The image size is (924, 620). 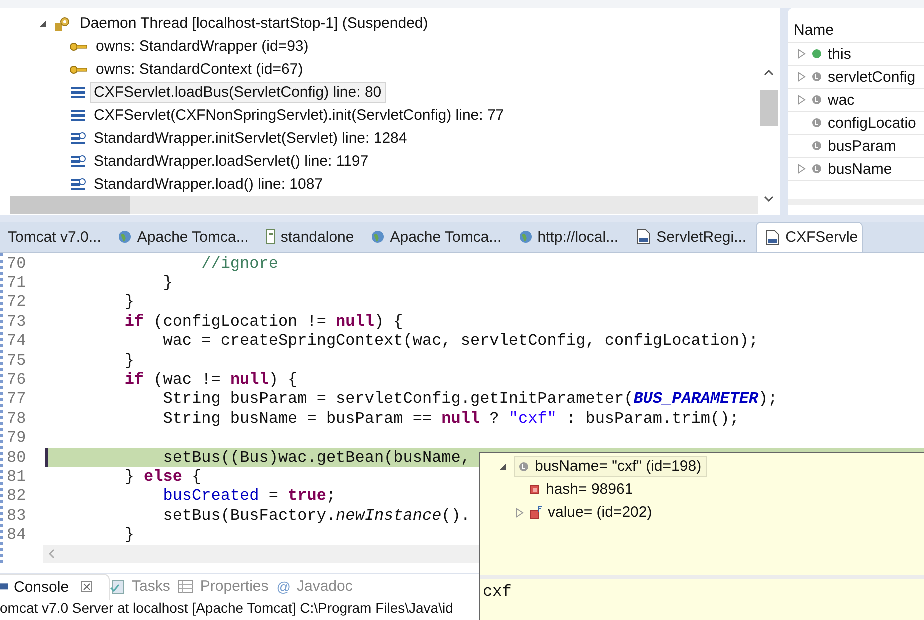 I want to click on close-icon, so click(x=87, y=587).